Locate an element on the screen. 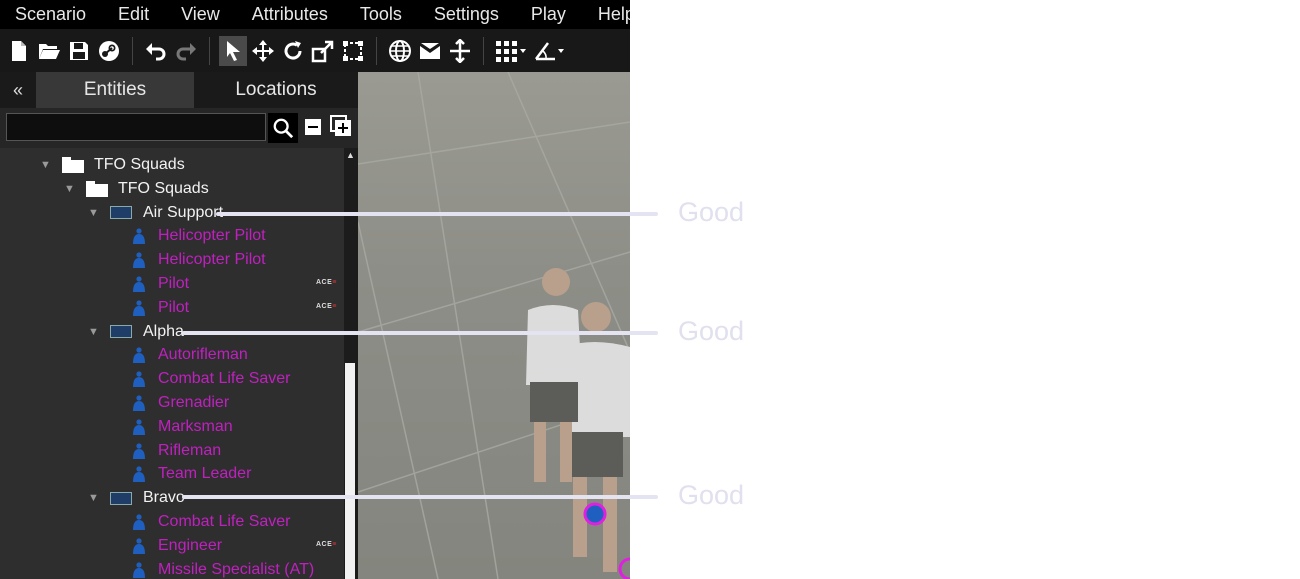 This screenshot has width=1300, height=579. tree-unit-row: Rifleman is located at coordinates (176, 451).